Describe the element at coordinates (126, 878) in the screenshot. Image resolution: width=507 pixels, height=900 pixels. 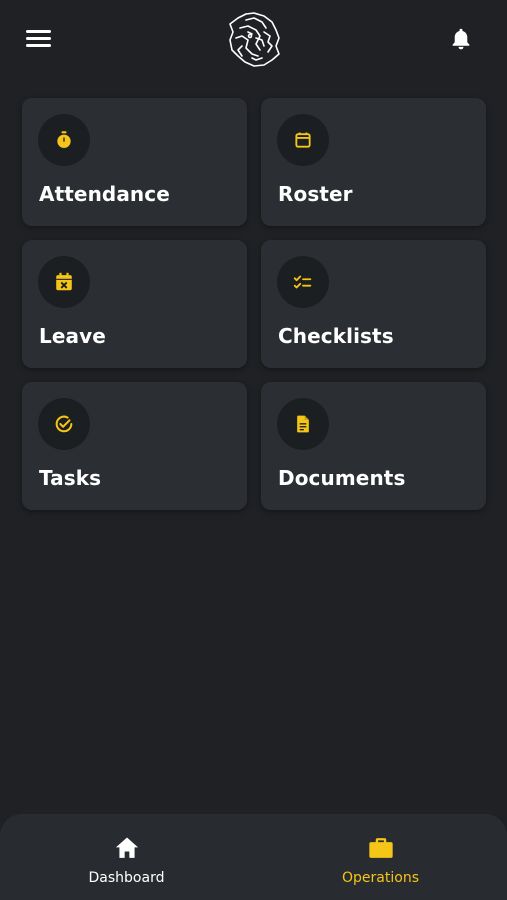
I see `nav-label: Dashboard` at that location.